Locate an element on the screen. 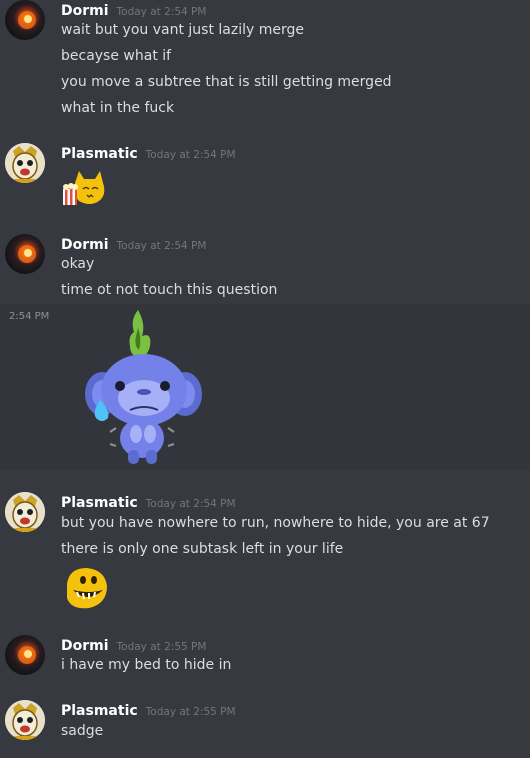 The width and height of the screenshot is (530, 758). wumpus-sweating-sticker is located at coordinates (140, 387).